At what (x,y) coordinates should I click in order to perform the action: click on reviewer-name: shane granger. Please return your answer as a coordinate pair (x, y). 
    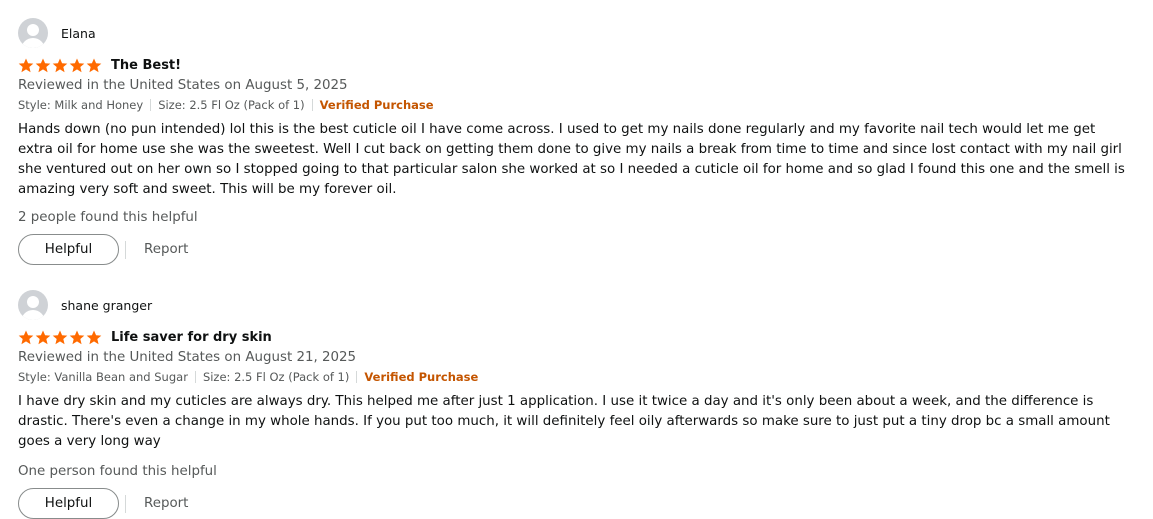
    Looking at the image, I should click on (106, 305).